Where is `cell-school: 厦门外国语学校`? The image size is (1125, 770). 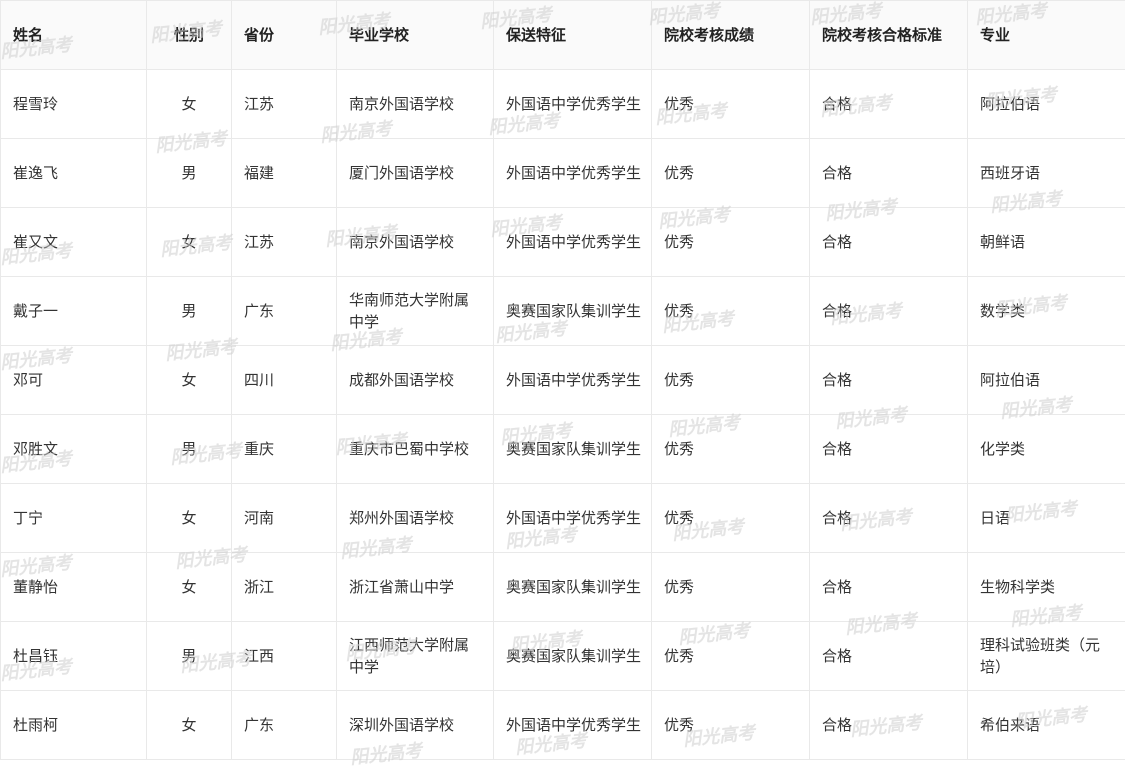
cell-school: 厦门外国语学校 is located at coordinates (415, 173).